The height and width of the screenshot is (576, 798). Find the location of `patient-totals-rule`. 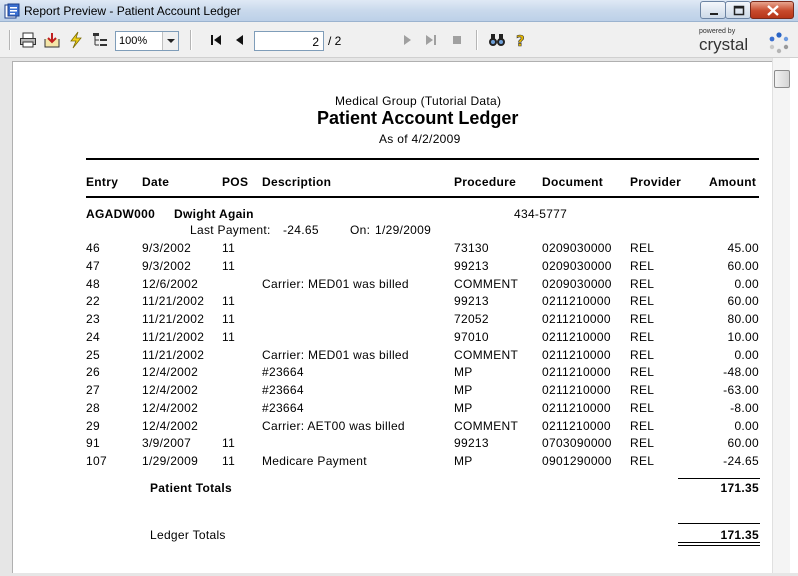

patient-totals-rule is located at coordinates (719, 478).